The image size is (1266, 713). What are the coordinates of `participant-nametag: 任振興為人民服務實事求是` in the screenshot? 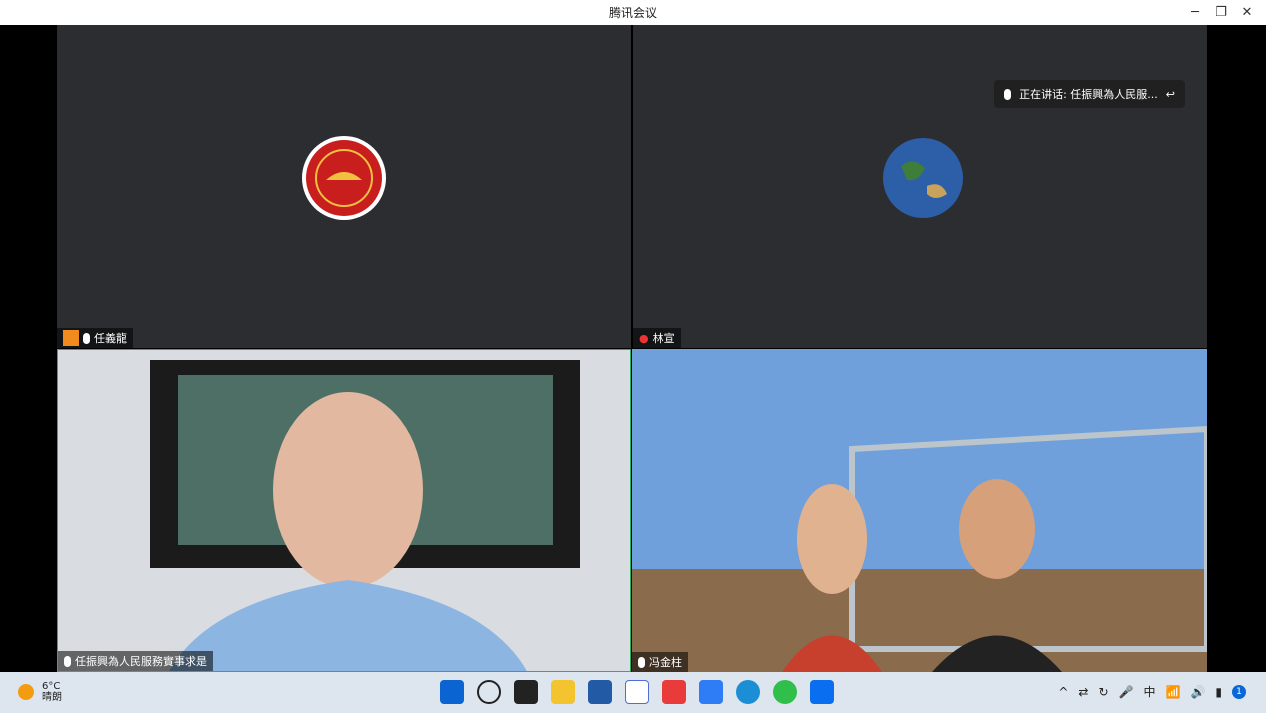 It's located at (135, 661).